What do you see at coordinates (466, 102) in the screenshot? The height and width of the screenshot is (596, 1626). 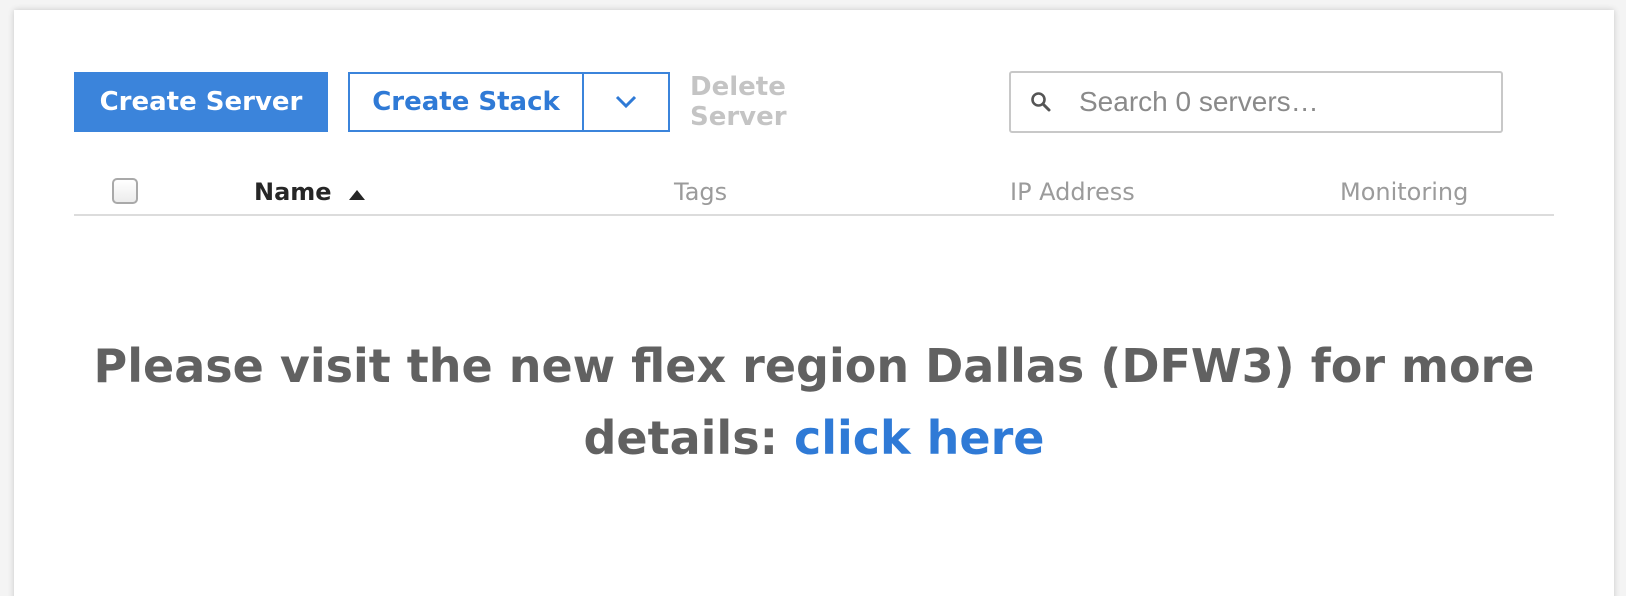 I see `create-stack-button: Create Stack` at bounding box center [466, 102].